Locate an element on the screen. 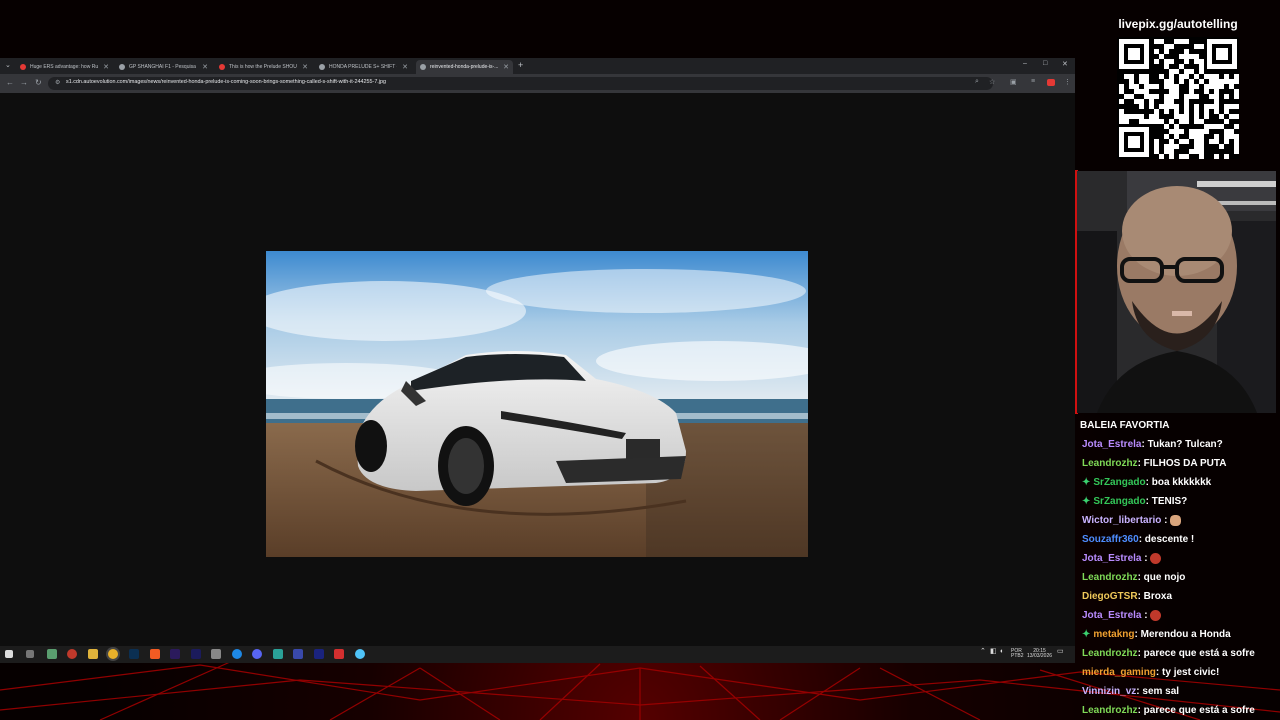 The image size is (1280, 720). chat-username: Wictor_libertario is located at coordinates (1121, 520).